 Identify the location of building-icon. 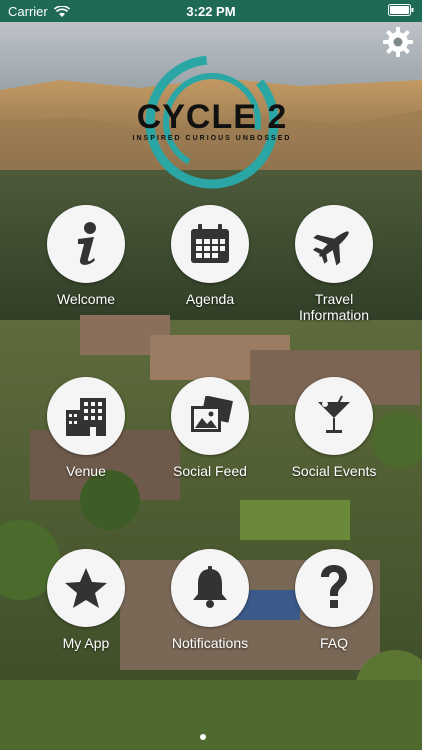
(86, 416).